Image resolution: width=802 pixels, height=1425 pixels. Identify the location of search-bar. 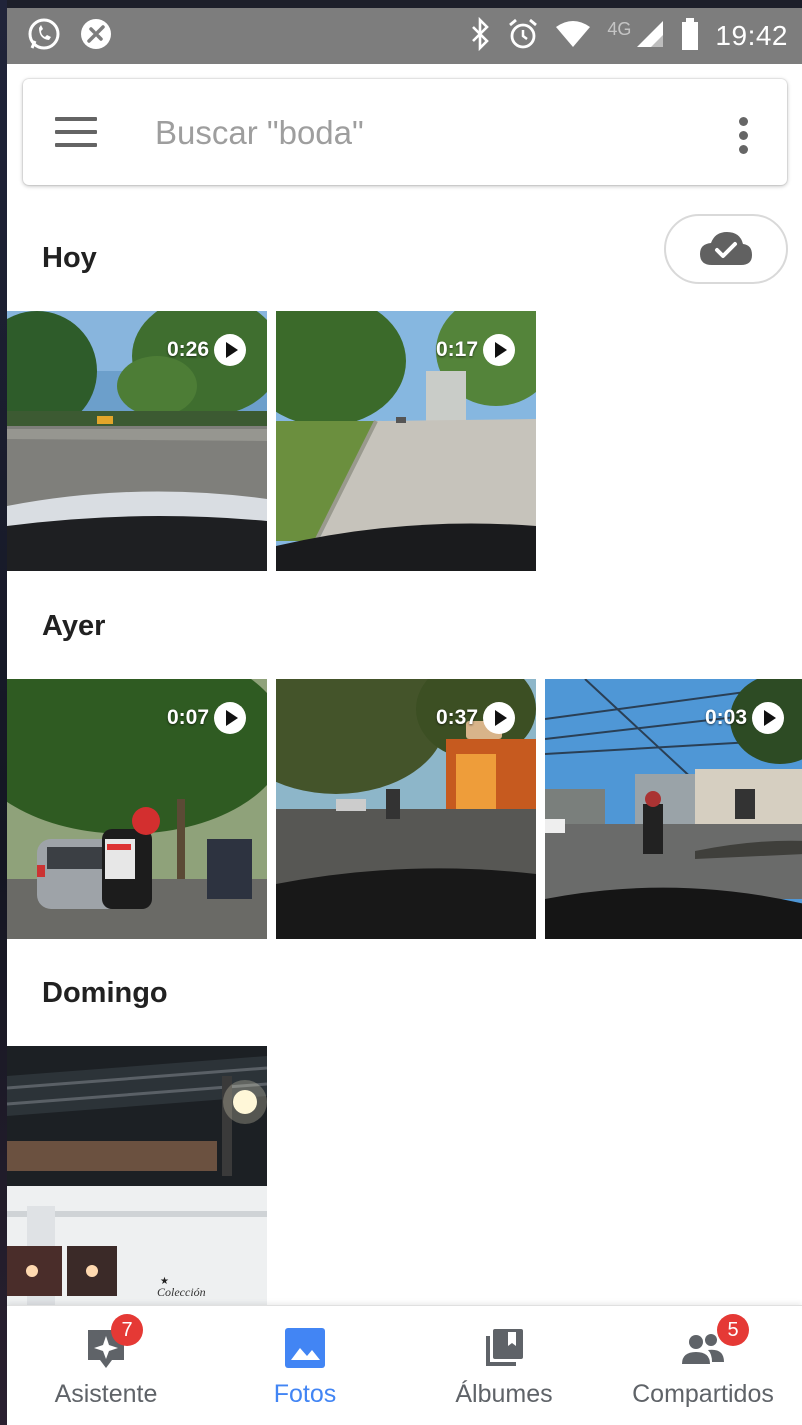
(405, 132).